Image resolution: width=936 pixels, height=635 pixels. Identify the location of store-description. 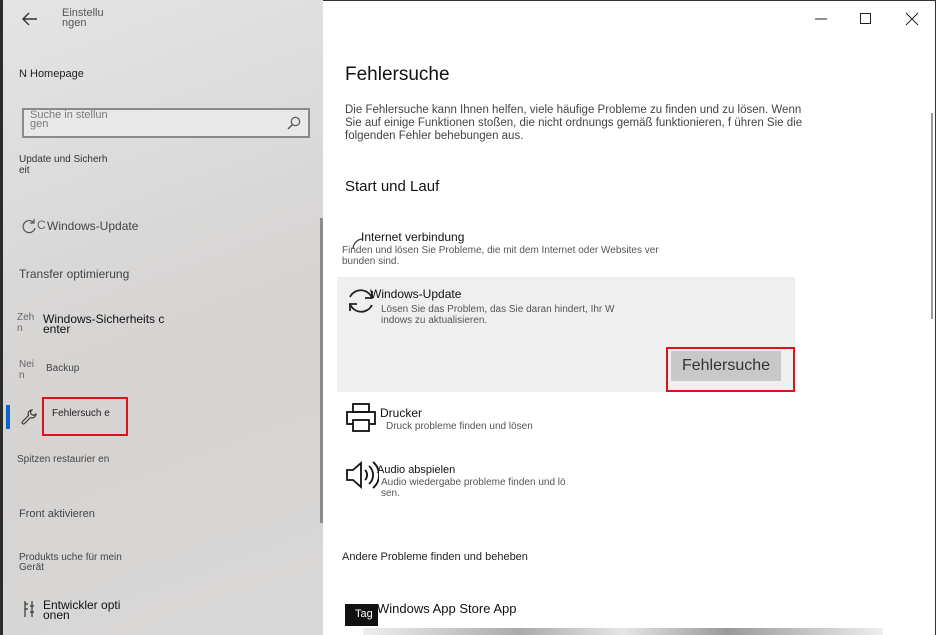
(623, 631).